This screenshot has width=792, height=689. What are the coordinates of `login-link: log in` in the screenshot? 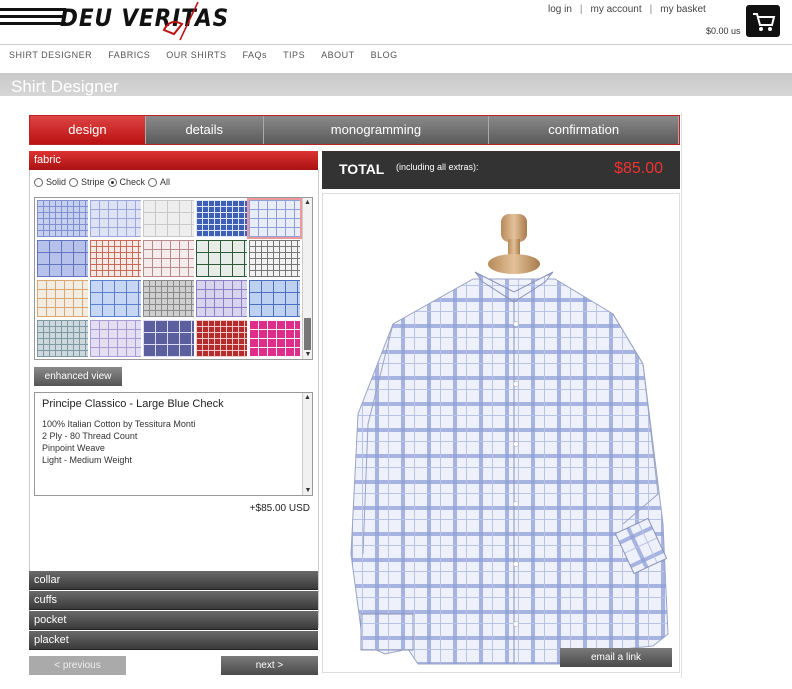 It's located at (560, 9).